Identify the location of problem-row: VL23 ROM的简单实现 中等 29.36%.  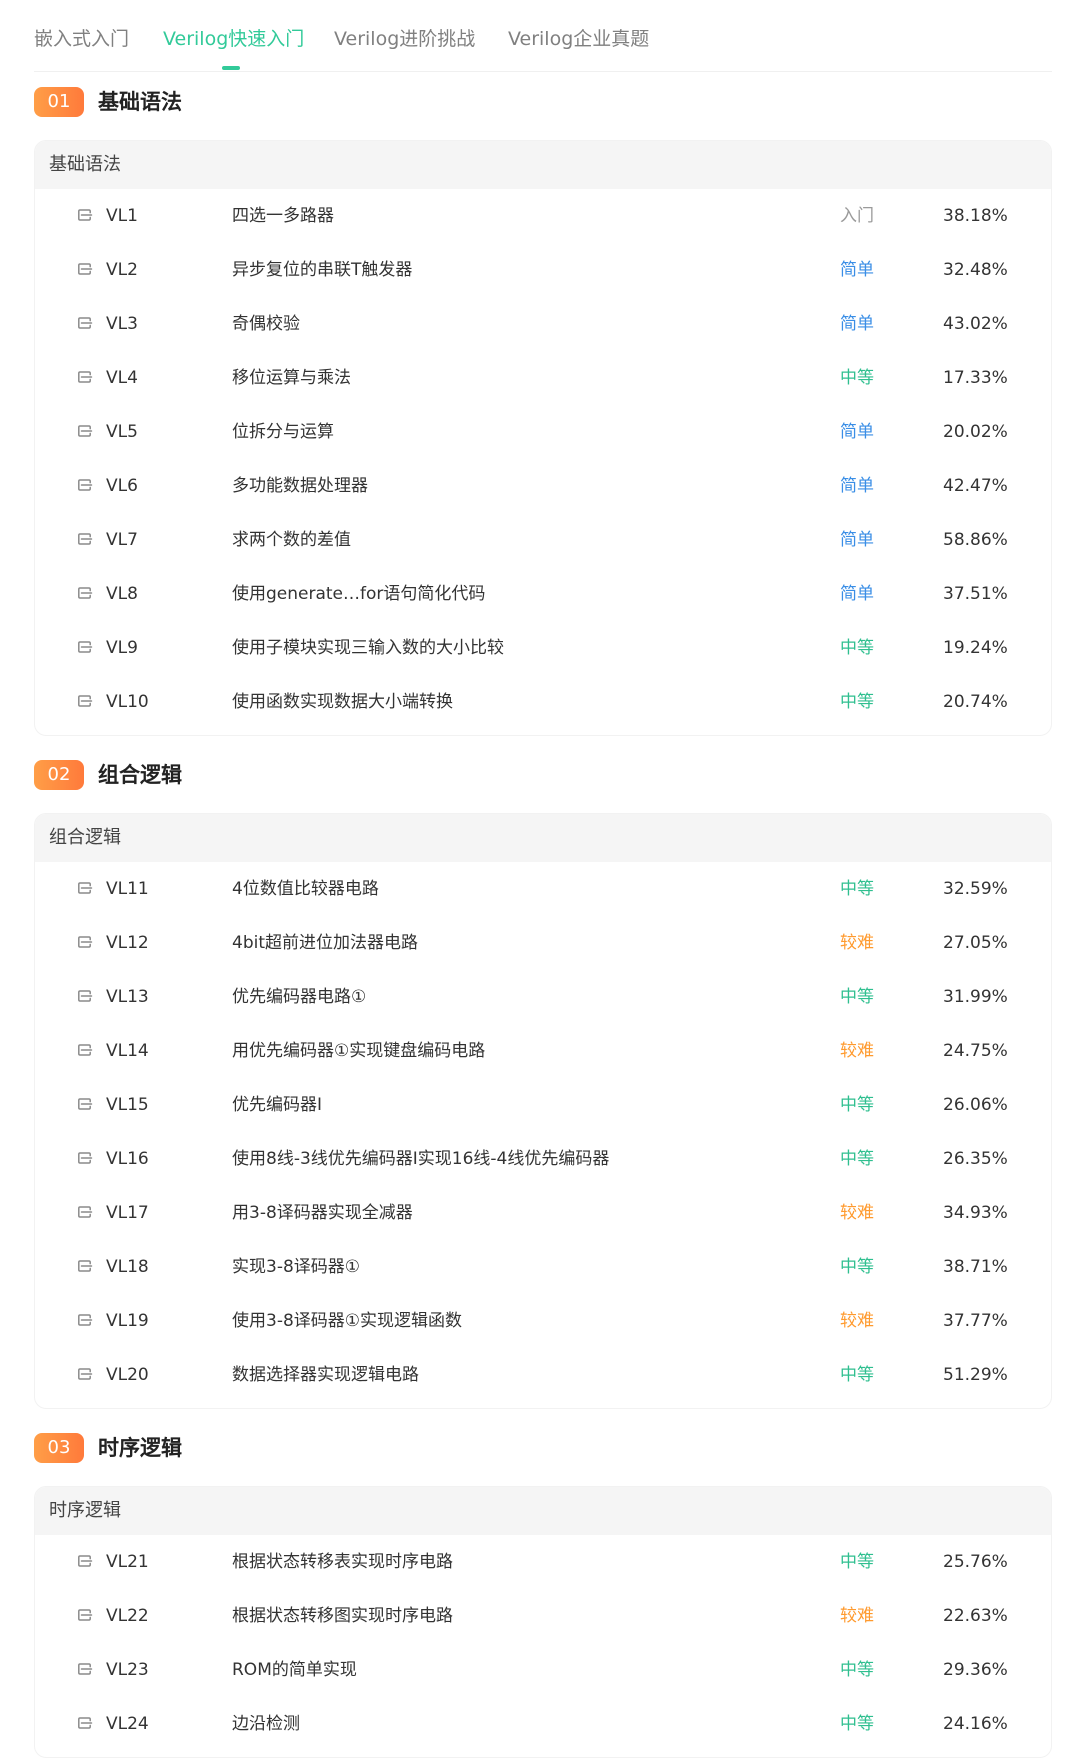
(543, 1670).